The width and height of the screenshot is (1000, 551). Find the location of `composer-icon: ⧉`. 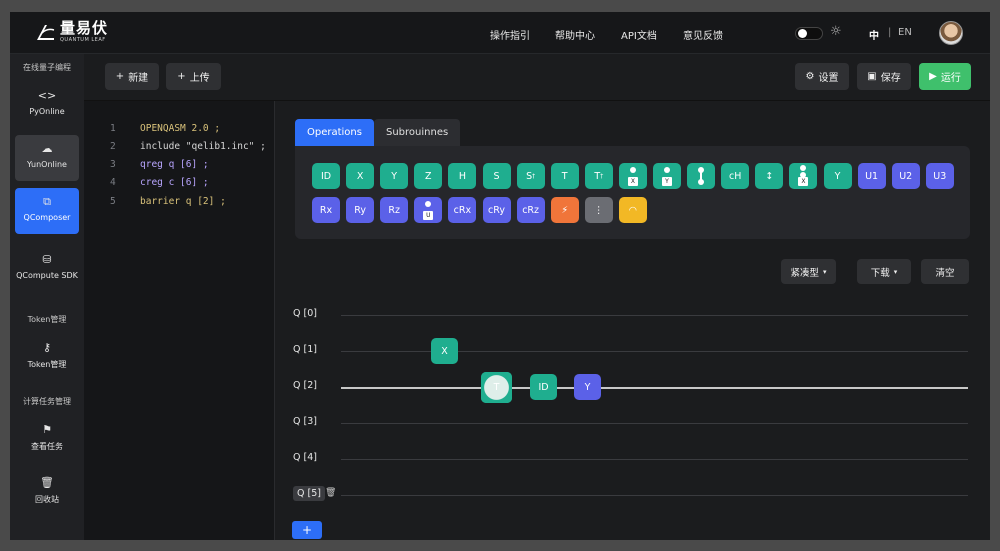

composer-icon: ⧉ is located at coordinates (47, 201).